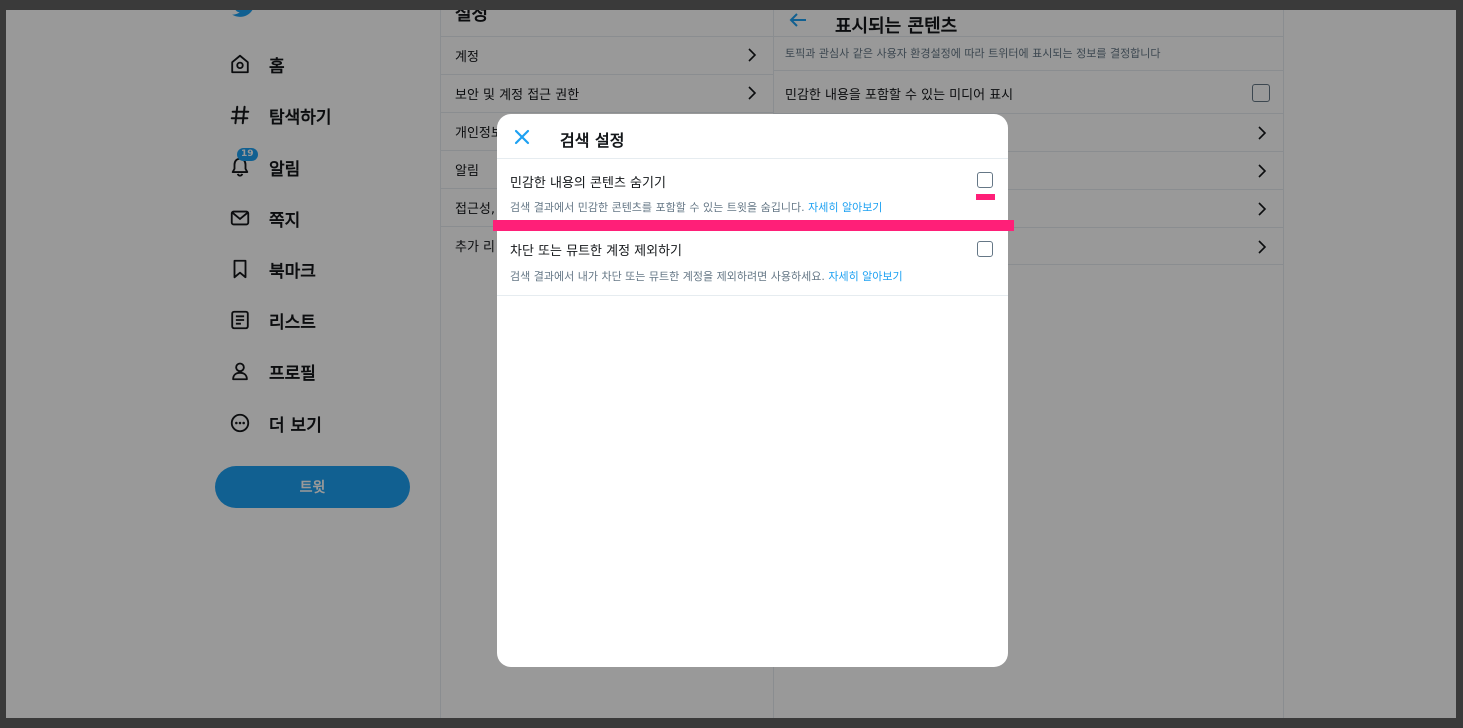 This screenshot has width=1463, height=728. Describe the element at coordinates (985, 180) in the screenshot. I see `hide-sensitive-checkbox` at that location.